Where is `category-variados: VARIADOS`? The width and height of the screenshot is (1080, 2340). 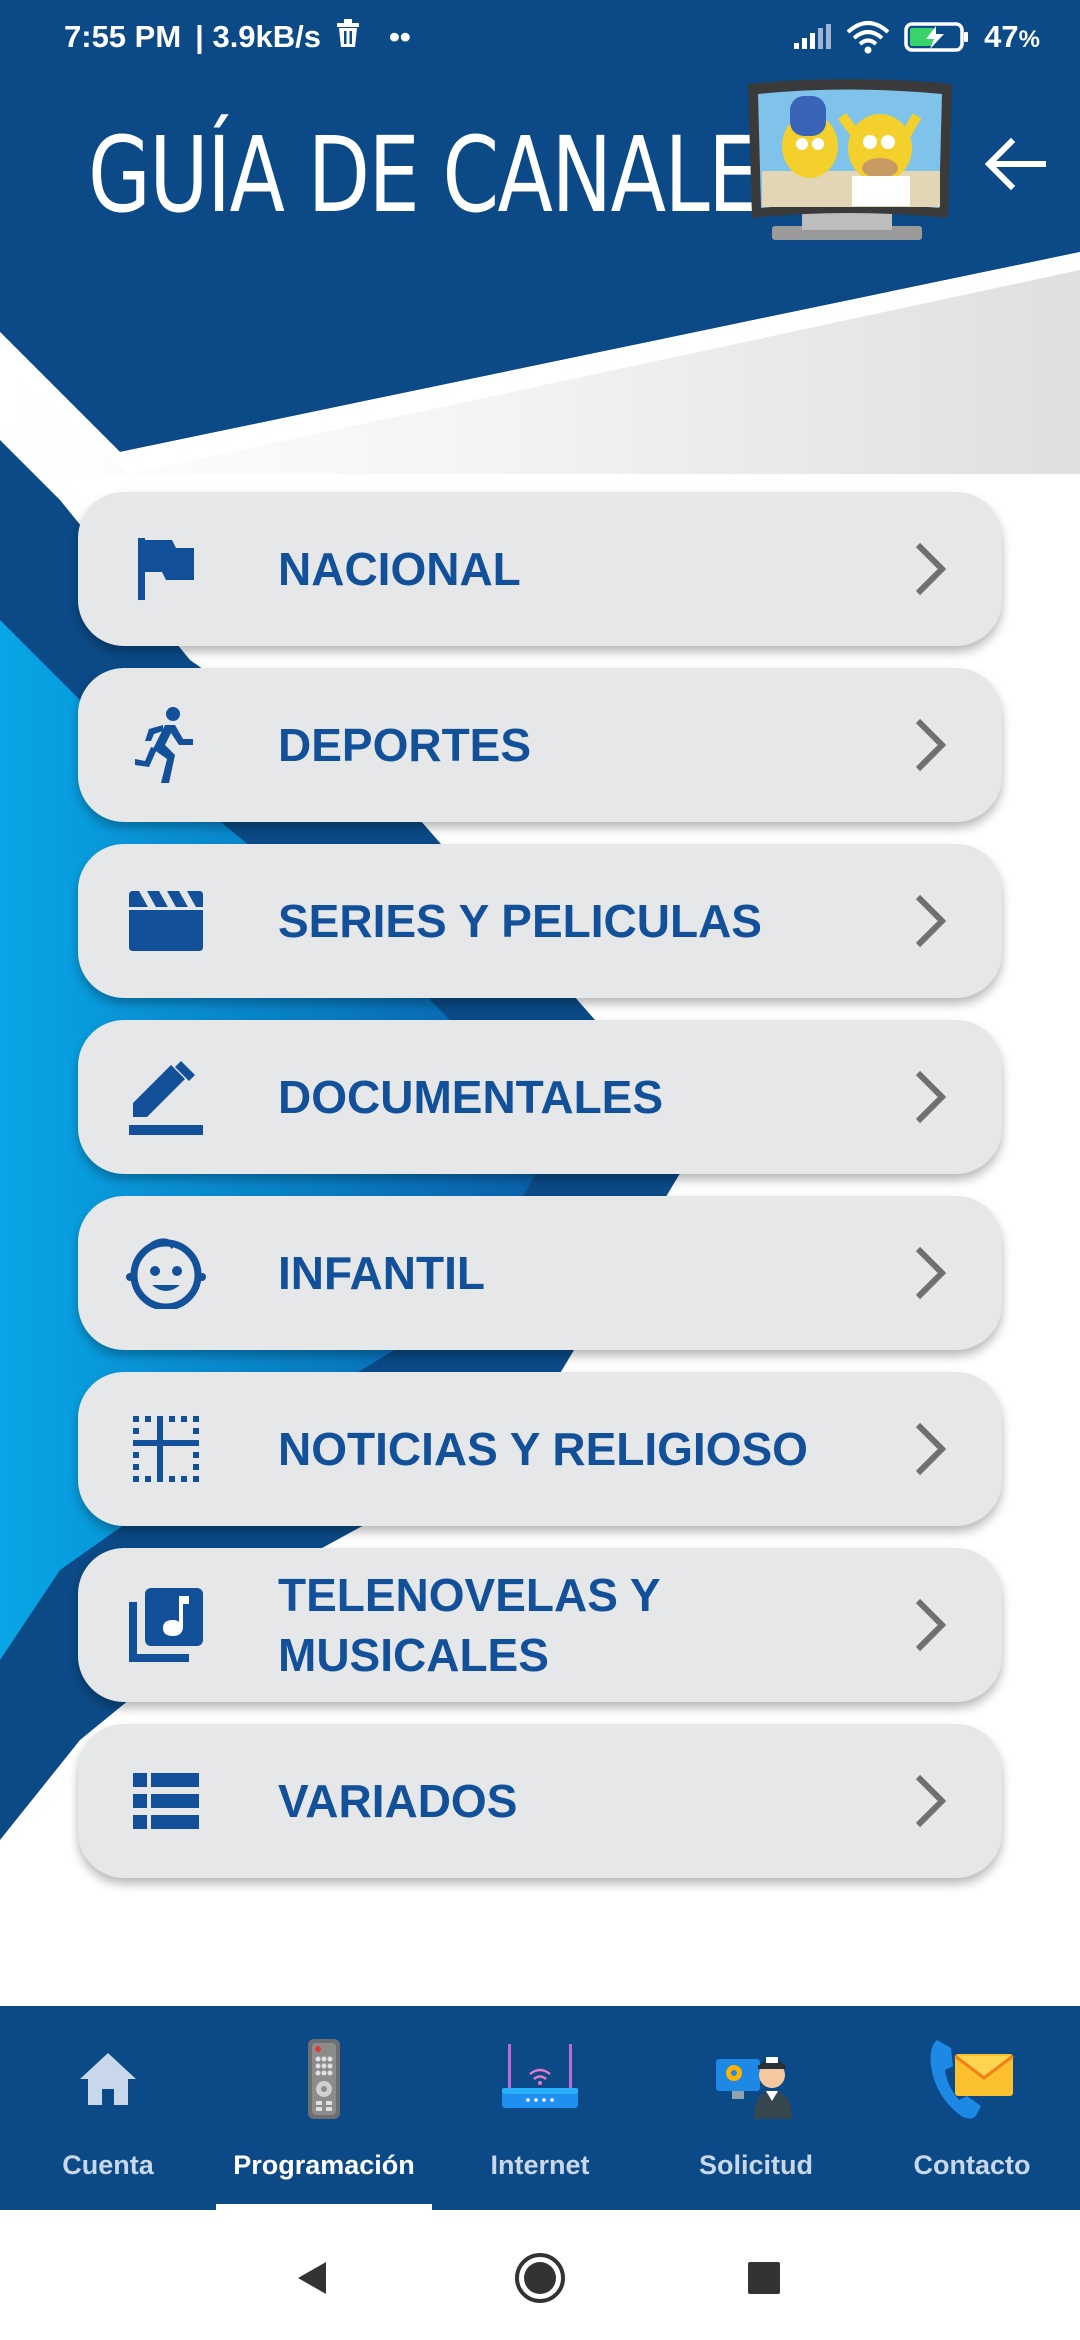
category-variados: VARIADOS is located at coordinates (540, 1801).